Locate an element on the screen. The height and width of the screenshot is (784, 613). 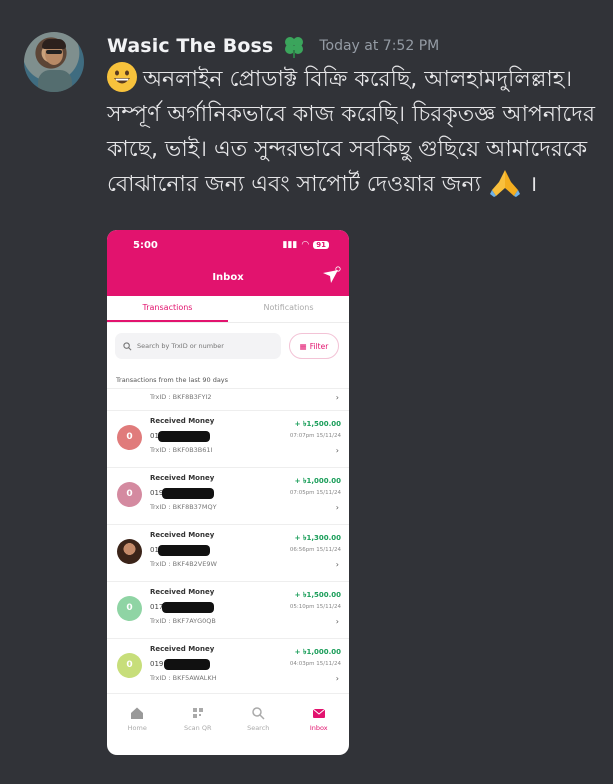
nav-label: Search is located at coordinates (258, 728).